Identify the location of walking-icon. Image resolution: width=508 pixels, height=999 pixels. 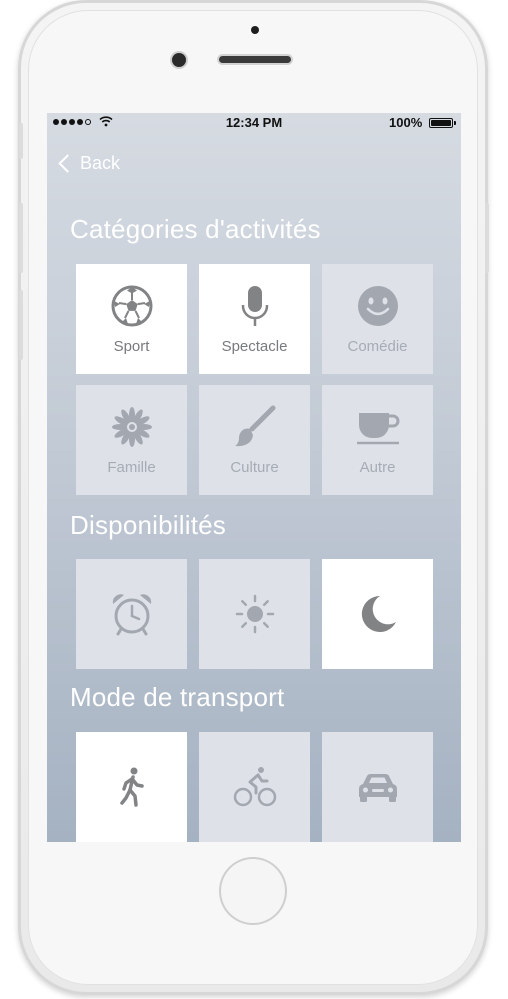
(131, 787).